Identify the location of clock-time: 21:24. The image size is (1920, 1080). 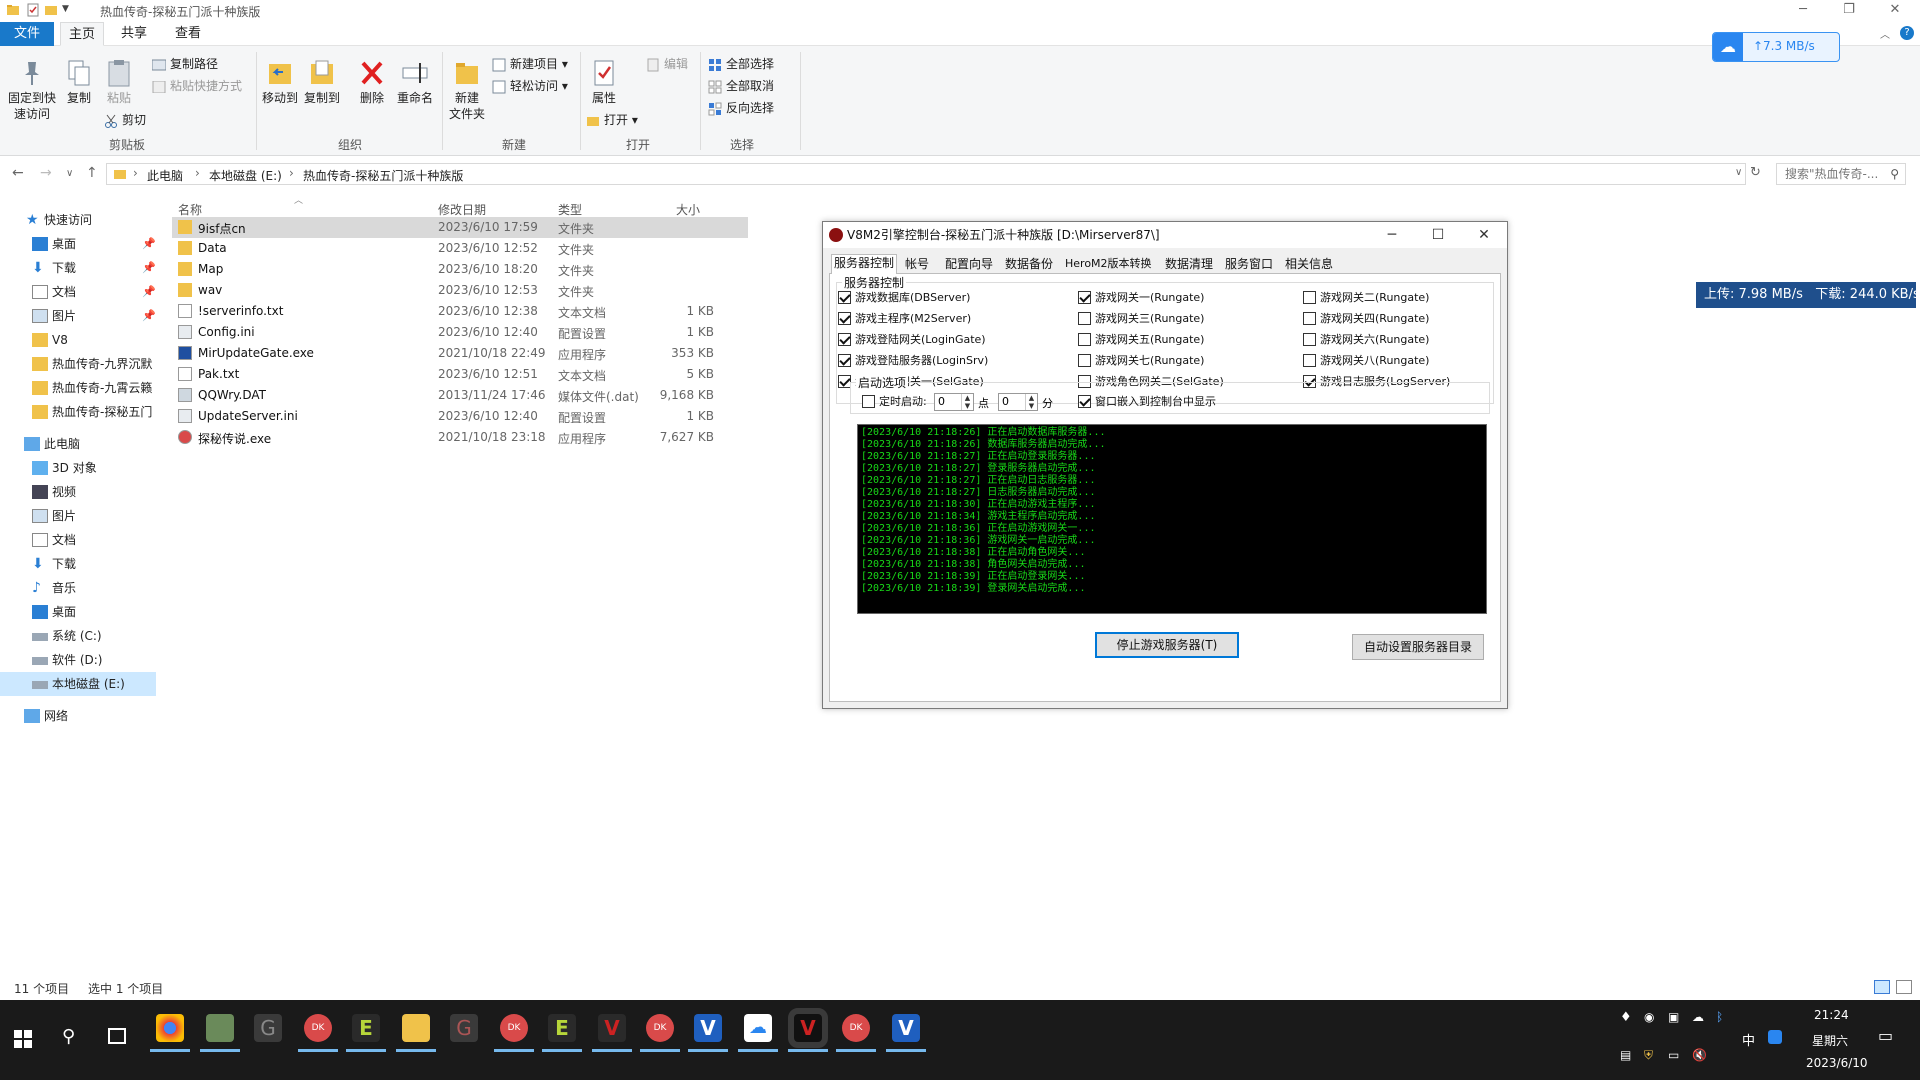
(1831, 1015).